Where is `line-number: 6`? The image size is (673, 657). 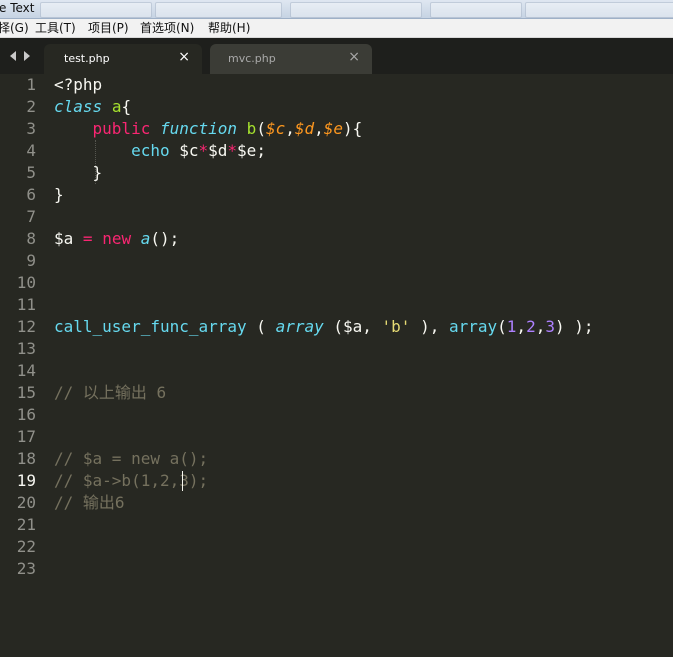
line-number: 6 is located at coordinates (31, 194).